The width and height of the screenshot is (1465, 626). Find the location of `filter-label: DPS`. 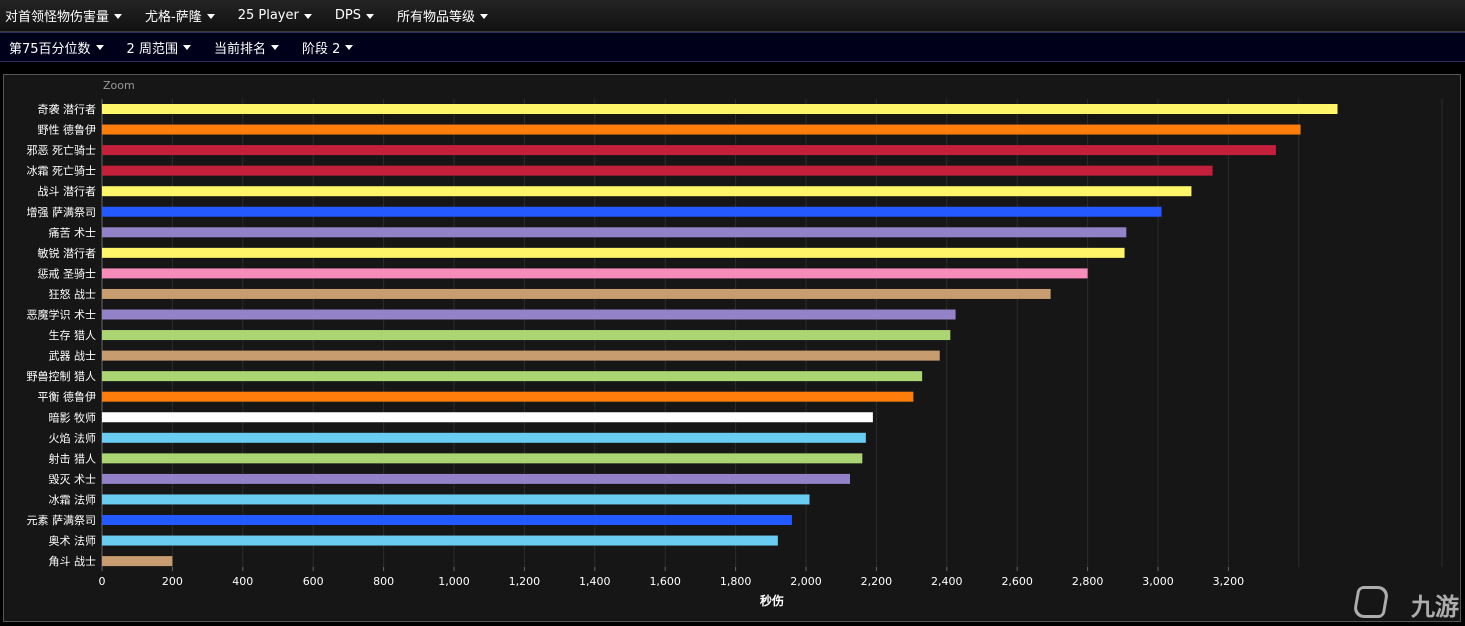

filter-label: DPS is located at coordinates (347, 15).